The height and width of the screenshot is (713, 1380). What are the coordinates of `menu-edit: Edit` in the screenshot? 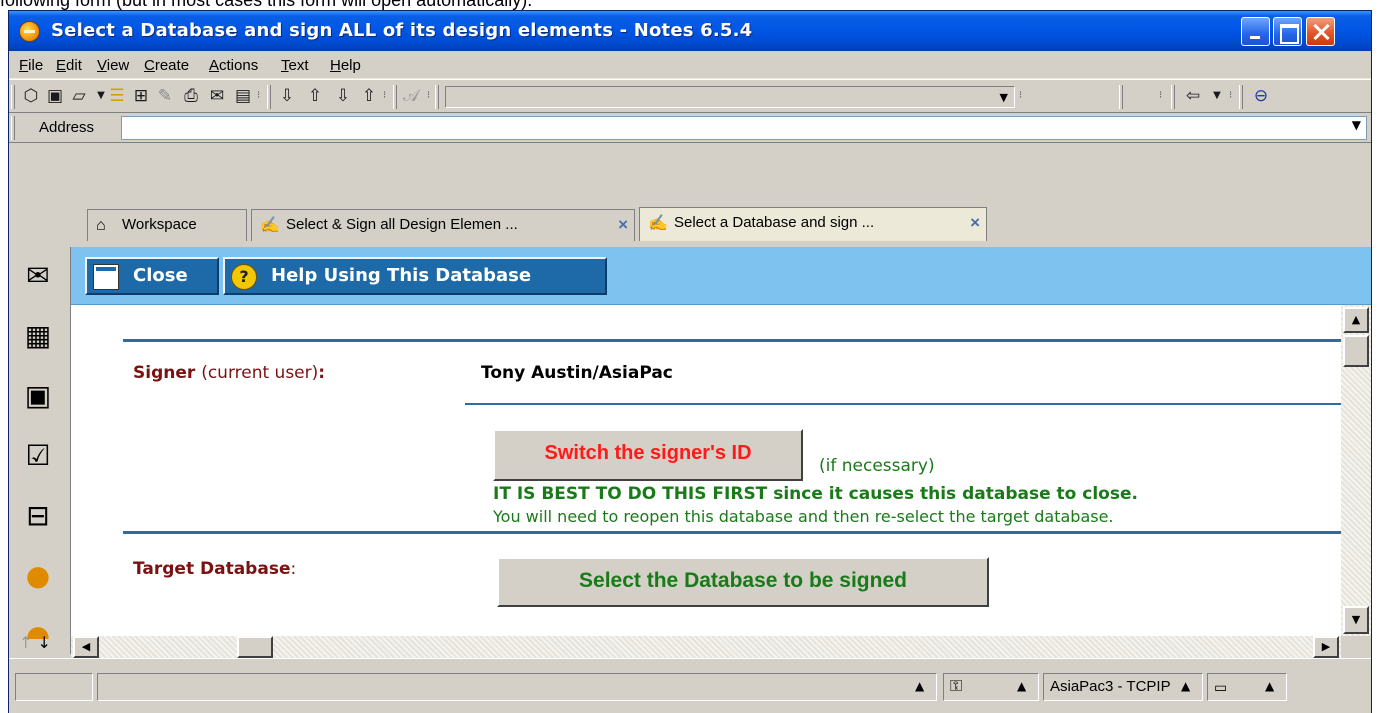 It's located at (69, 65).